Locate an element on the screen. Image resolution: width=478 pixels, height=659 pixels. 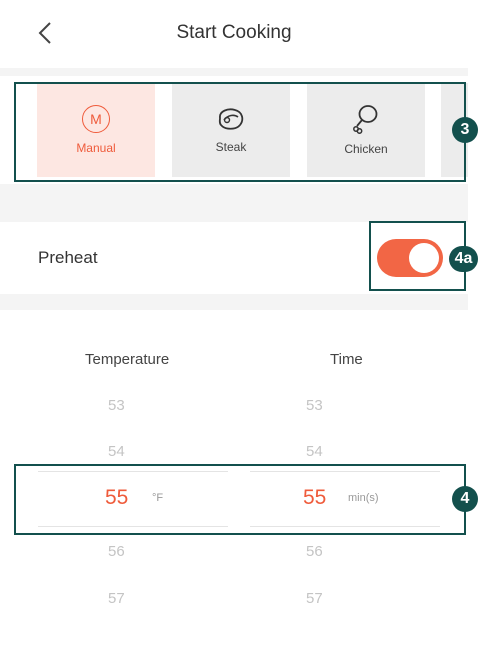
time-option: 56 is located at coordinates (314, 551).